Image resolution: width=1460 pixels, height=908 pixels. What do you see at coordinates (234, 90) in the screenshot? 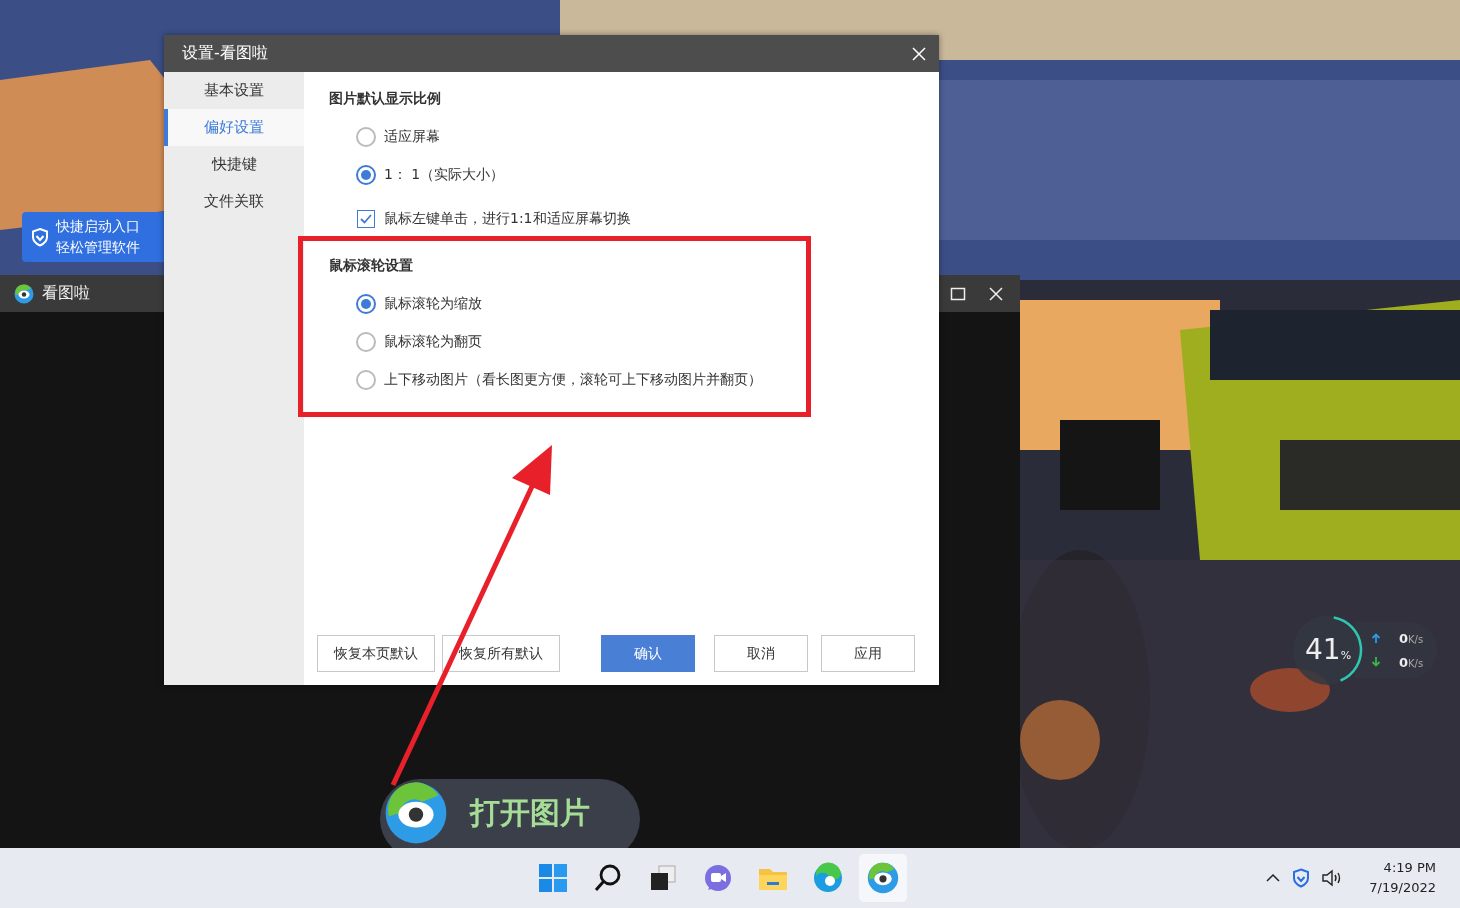
I see `sidebar-tab: 基本设置` at bounding box center [234, 90].